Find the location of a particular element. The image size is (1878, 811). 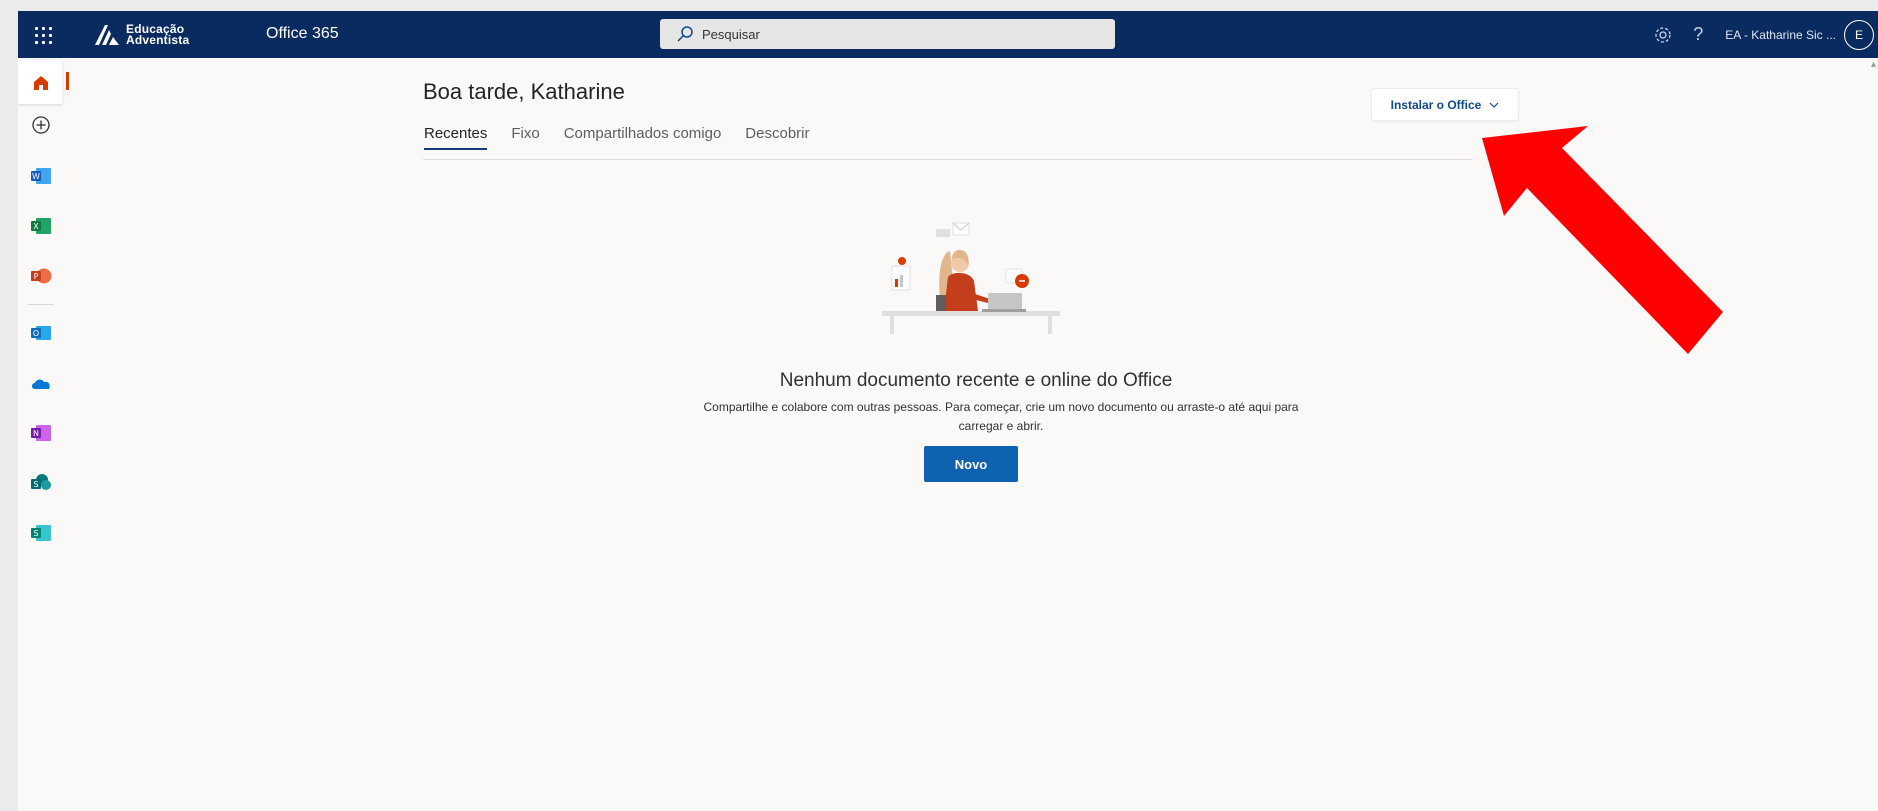

rail-divider is located at coordinates (41, 304).